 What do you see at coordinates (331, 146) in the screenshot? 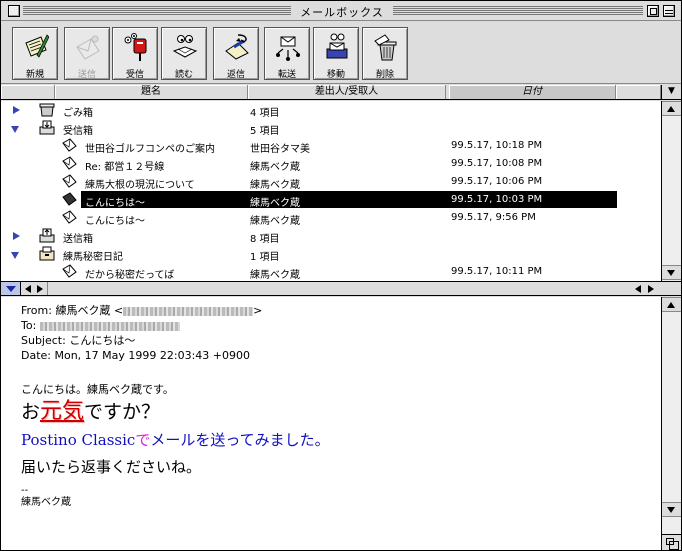
I see `message-row: 世田谷ゴルフコンペのご案内 世田谷タマ美 99.5.17, 10:18 PM` at bounding box center [331, 146].